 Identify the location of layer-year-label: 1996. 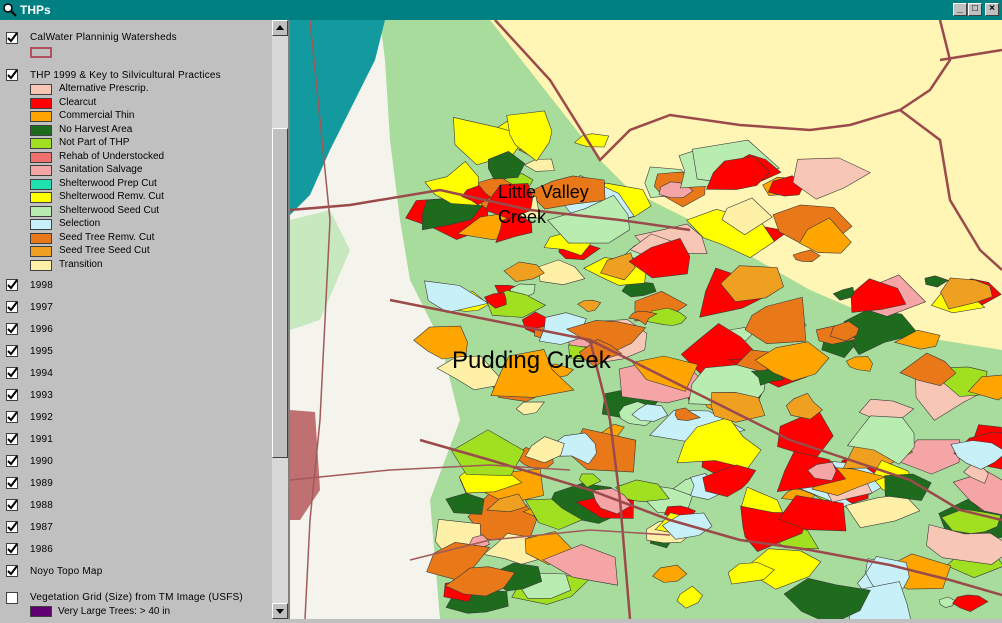
(41, 329).